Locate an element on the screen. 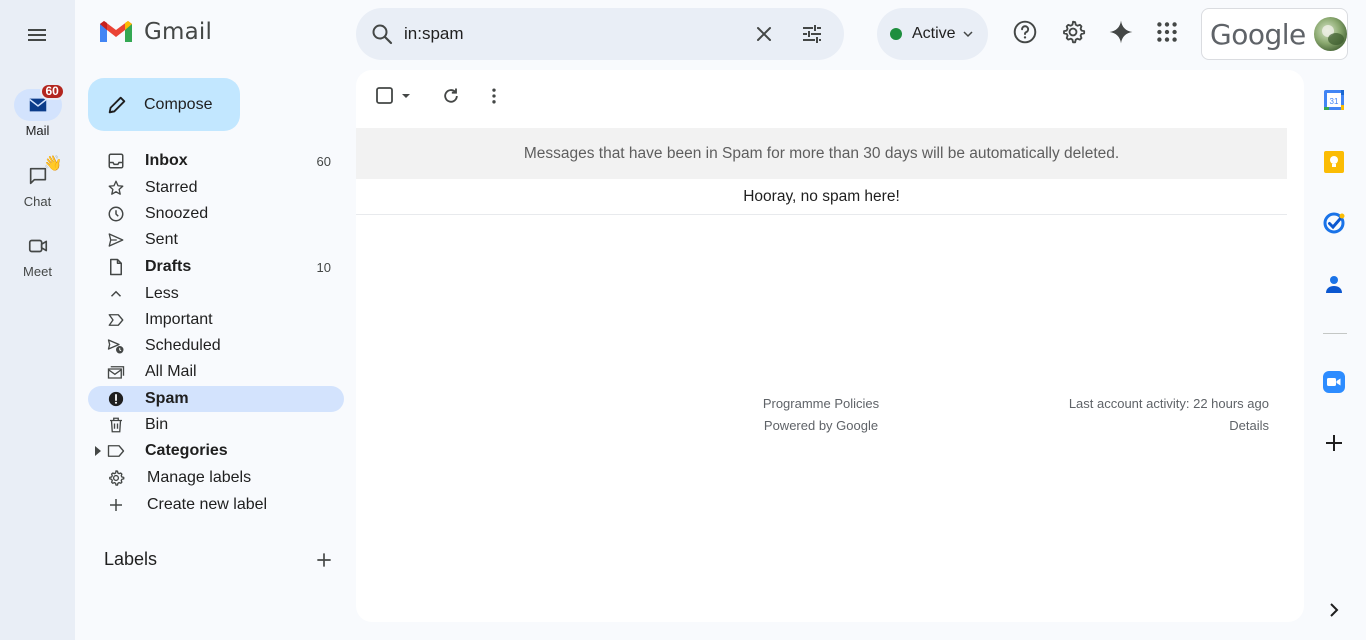 The height and width of the screenshot is (640, 1366). tune-icon is located at coordinates (812, 34).